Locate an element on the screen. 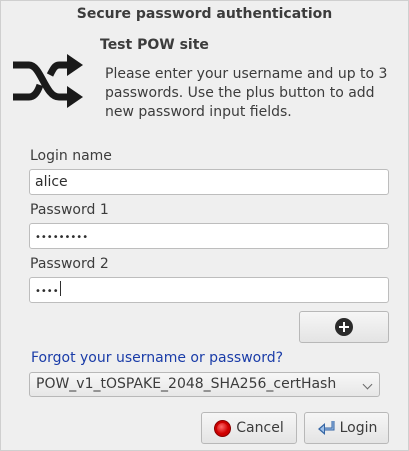 This screenshot has width=409, height=451. shuffle-icon is located at coordinates (48, 81).